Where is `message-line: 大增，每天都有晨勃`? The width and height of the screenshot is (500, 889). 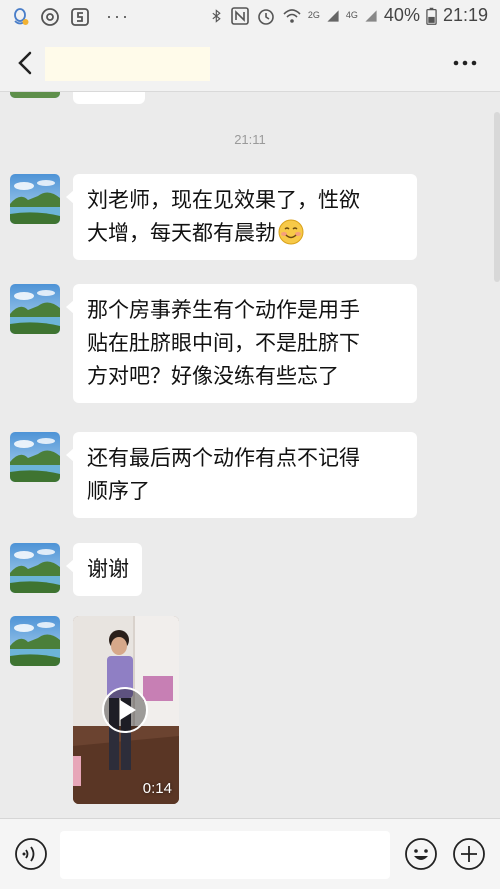
message-line: 大增，每天都有晨勃 is located at coordinates (181, 233).